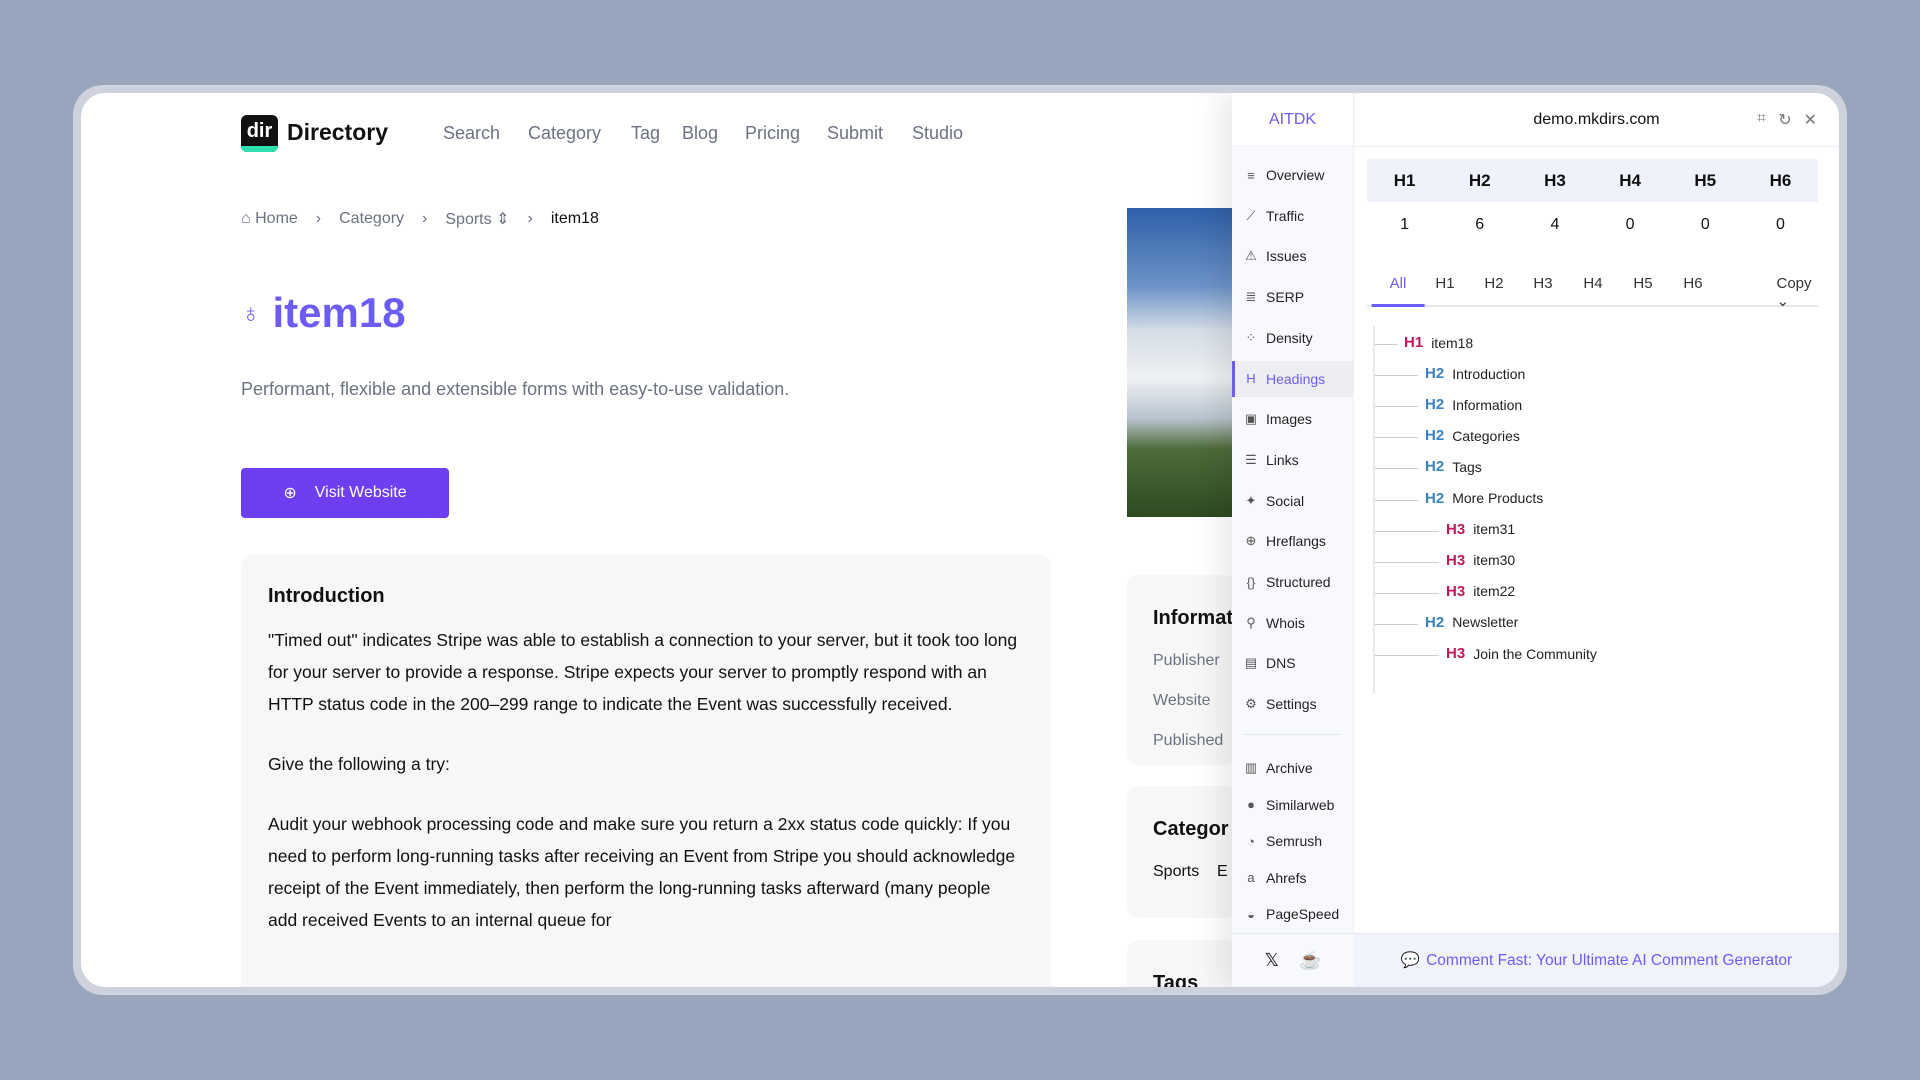  What do you see at coordinates (1555, 180) in the screenshot?
I see `count-header: H3` at bounding box center [1555, 180].